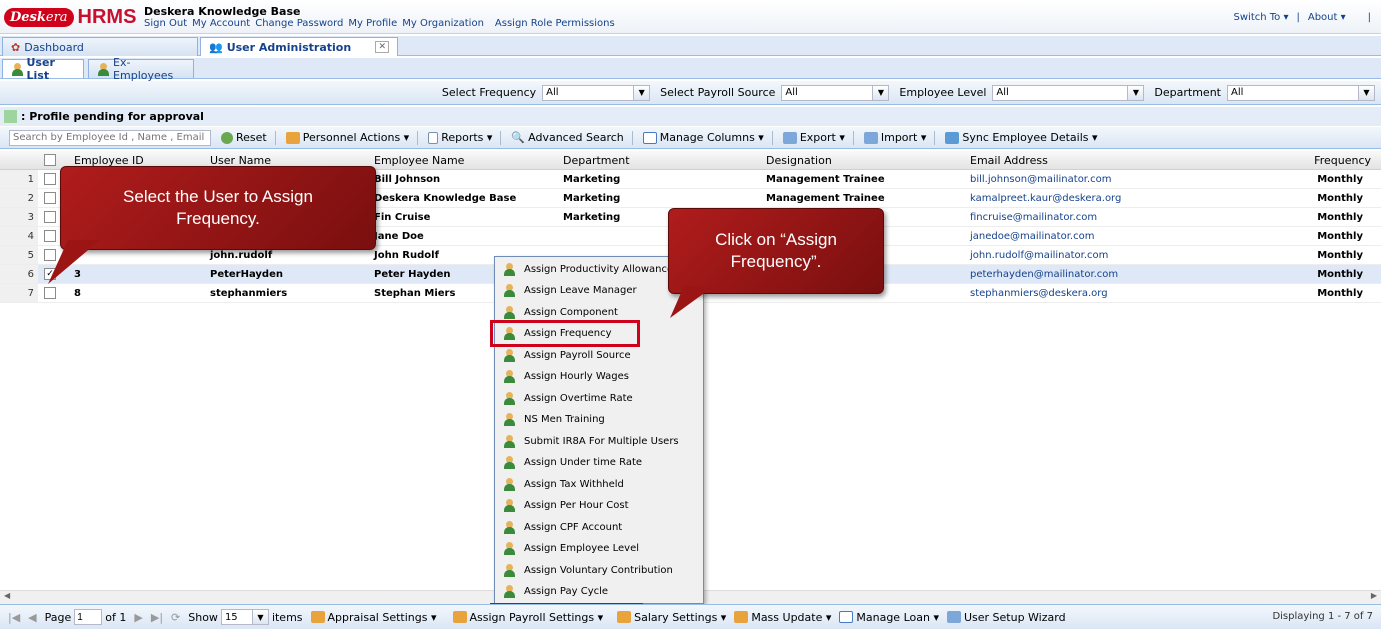 This screenshot has height=629, width=1381. What do you see at coordinates (1322, 616) in the screenshot?
I see `displaying-count: Displaying 1 - 7 of 7` at bounding box center [1322, 616].